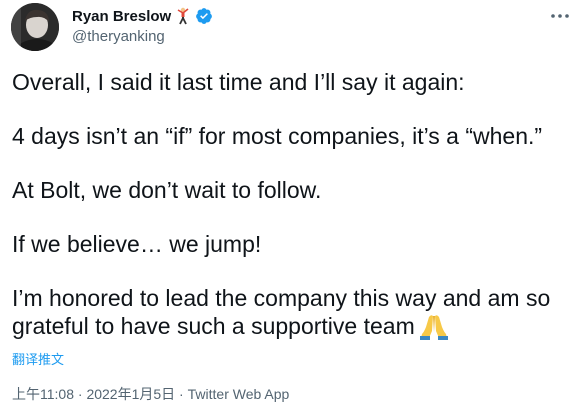 The width and height of the screenshot is (584, 410). I want to click on author-name-row: Ryan Breslow, so click(142, 16).